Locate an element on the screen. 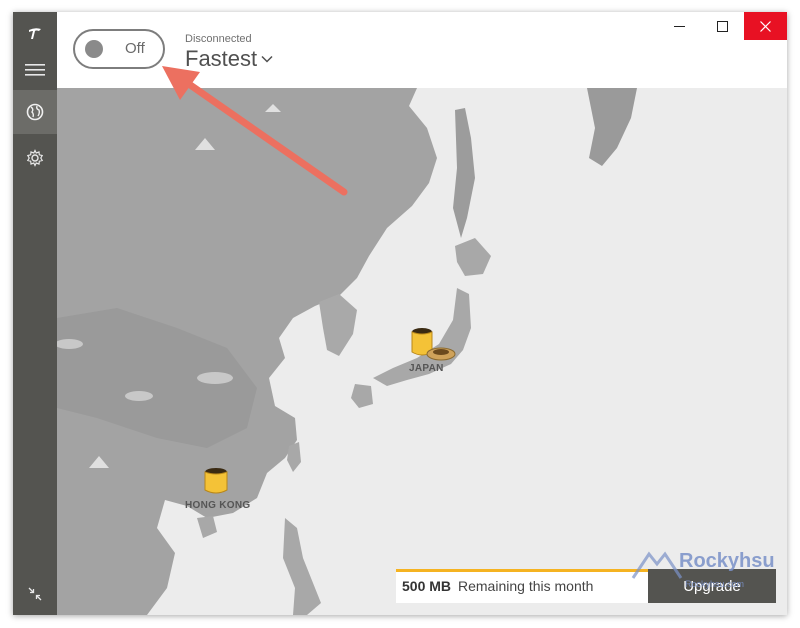  maximize-button is located at coordinates (722, 26).